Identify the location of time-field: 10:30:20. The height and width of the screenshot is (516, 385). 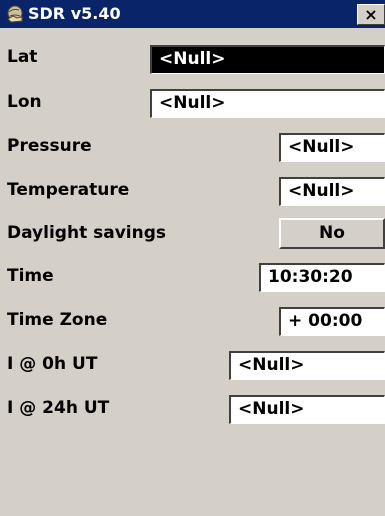
(322, 277).